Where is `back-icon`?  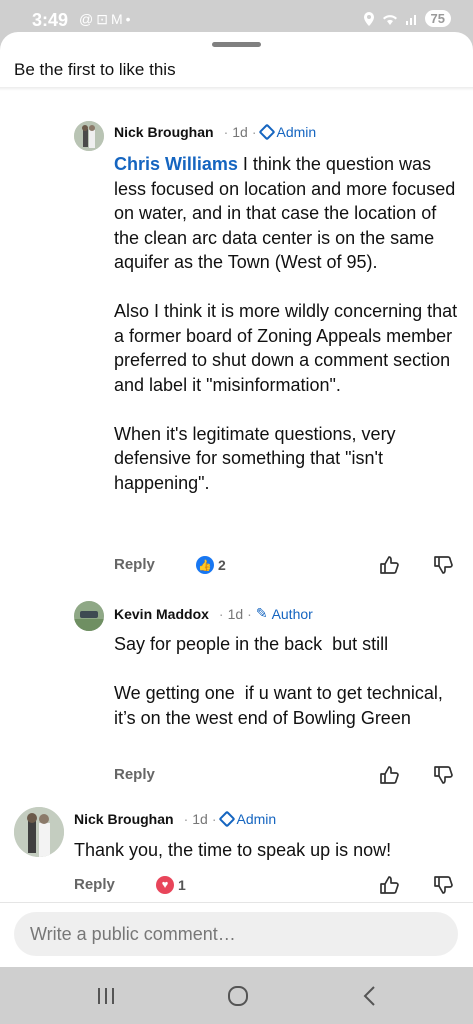 back-icon is located at coordinates (369, 996).